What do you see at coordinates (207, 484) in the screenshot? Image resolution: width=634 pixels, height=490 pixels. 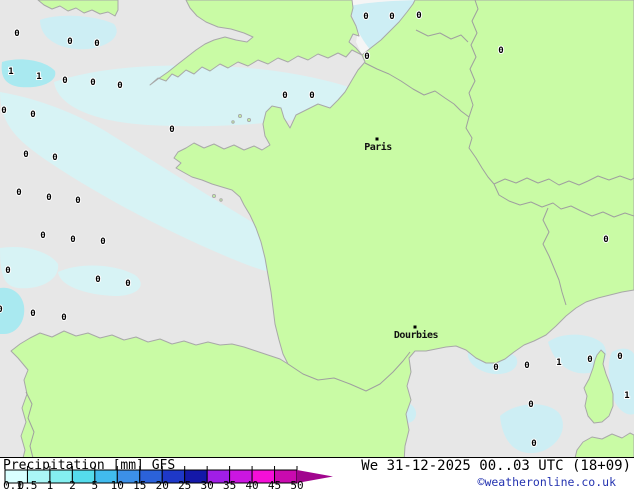 I see `legend-tick-label: 30` at bounding box center [207, 484].